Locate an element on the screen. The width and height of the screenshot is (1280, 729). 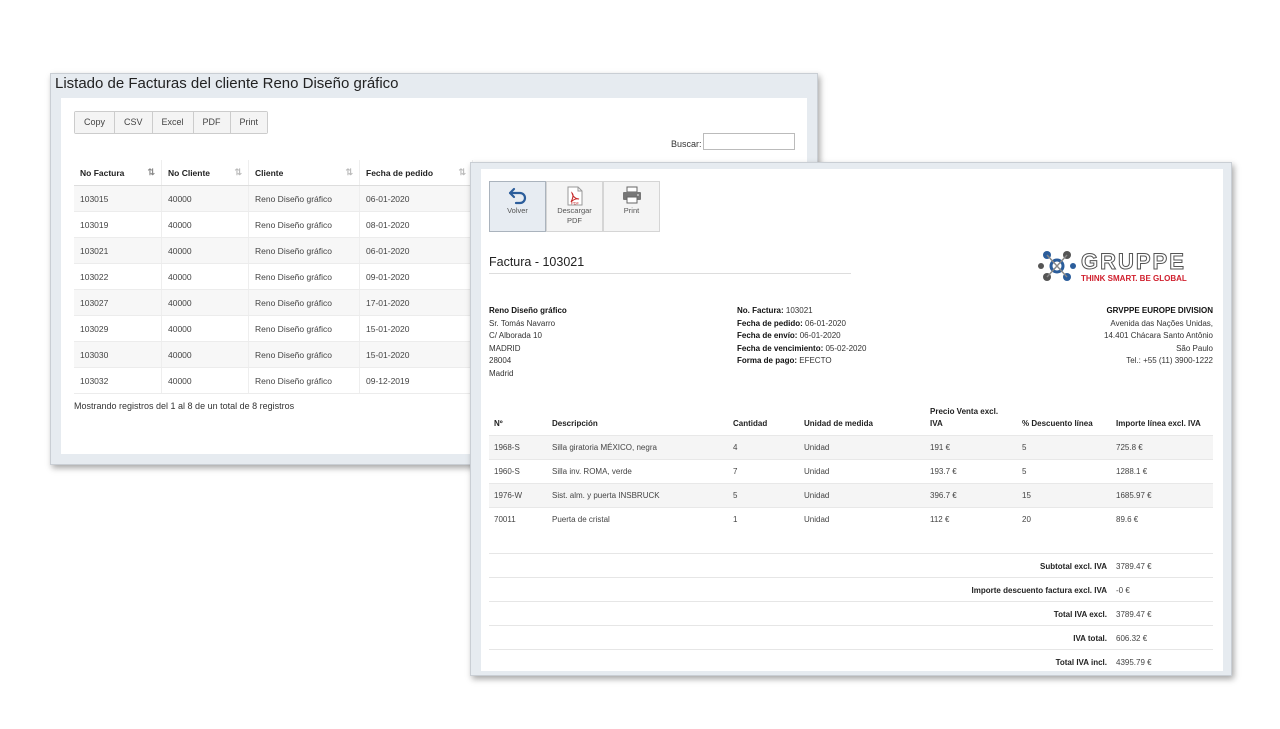
download-pdf-button: PDF Descargar PDF is located at coordinates (574, 206).